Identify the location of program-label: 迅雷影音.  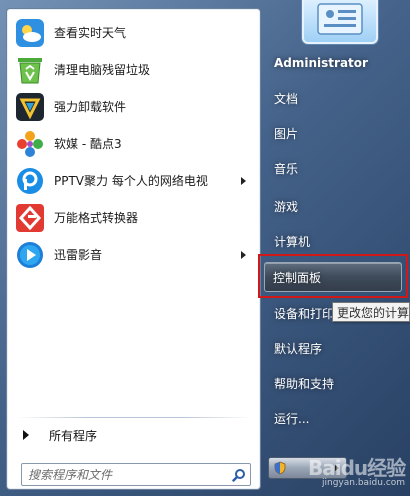
(78, 255).